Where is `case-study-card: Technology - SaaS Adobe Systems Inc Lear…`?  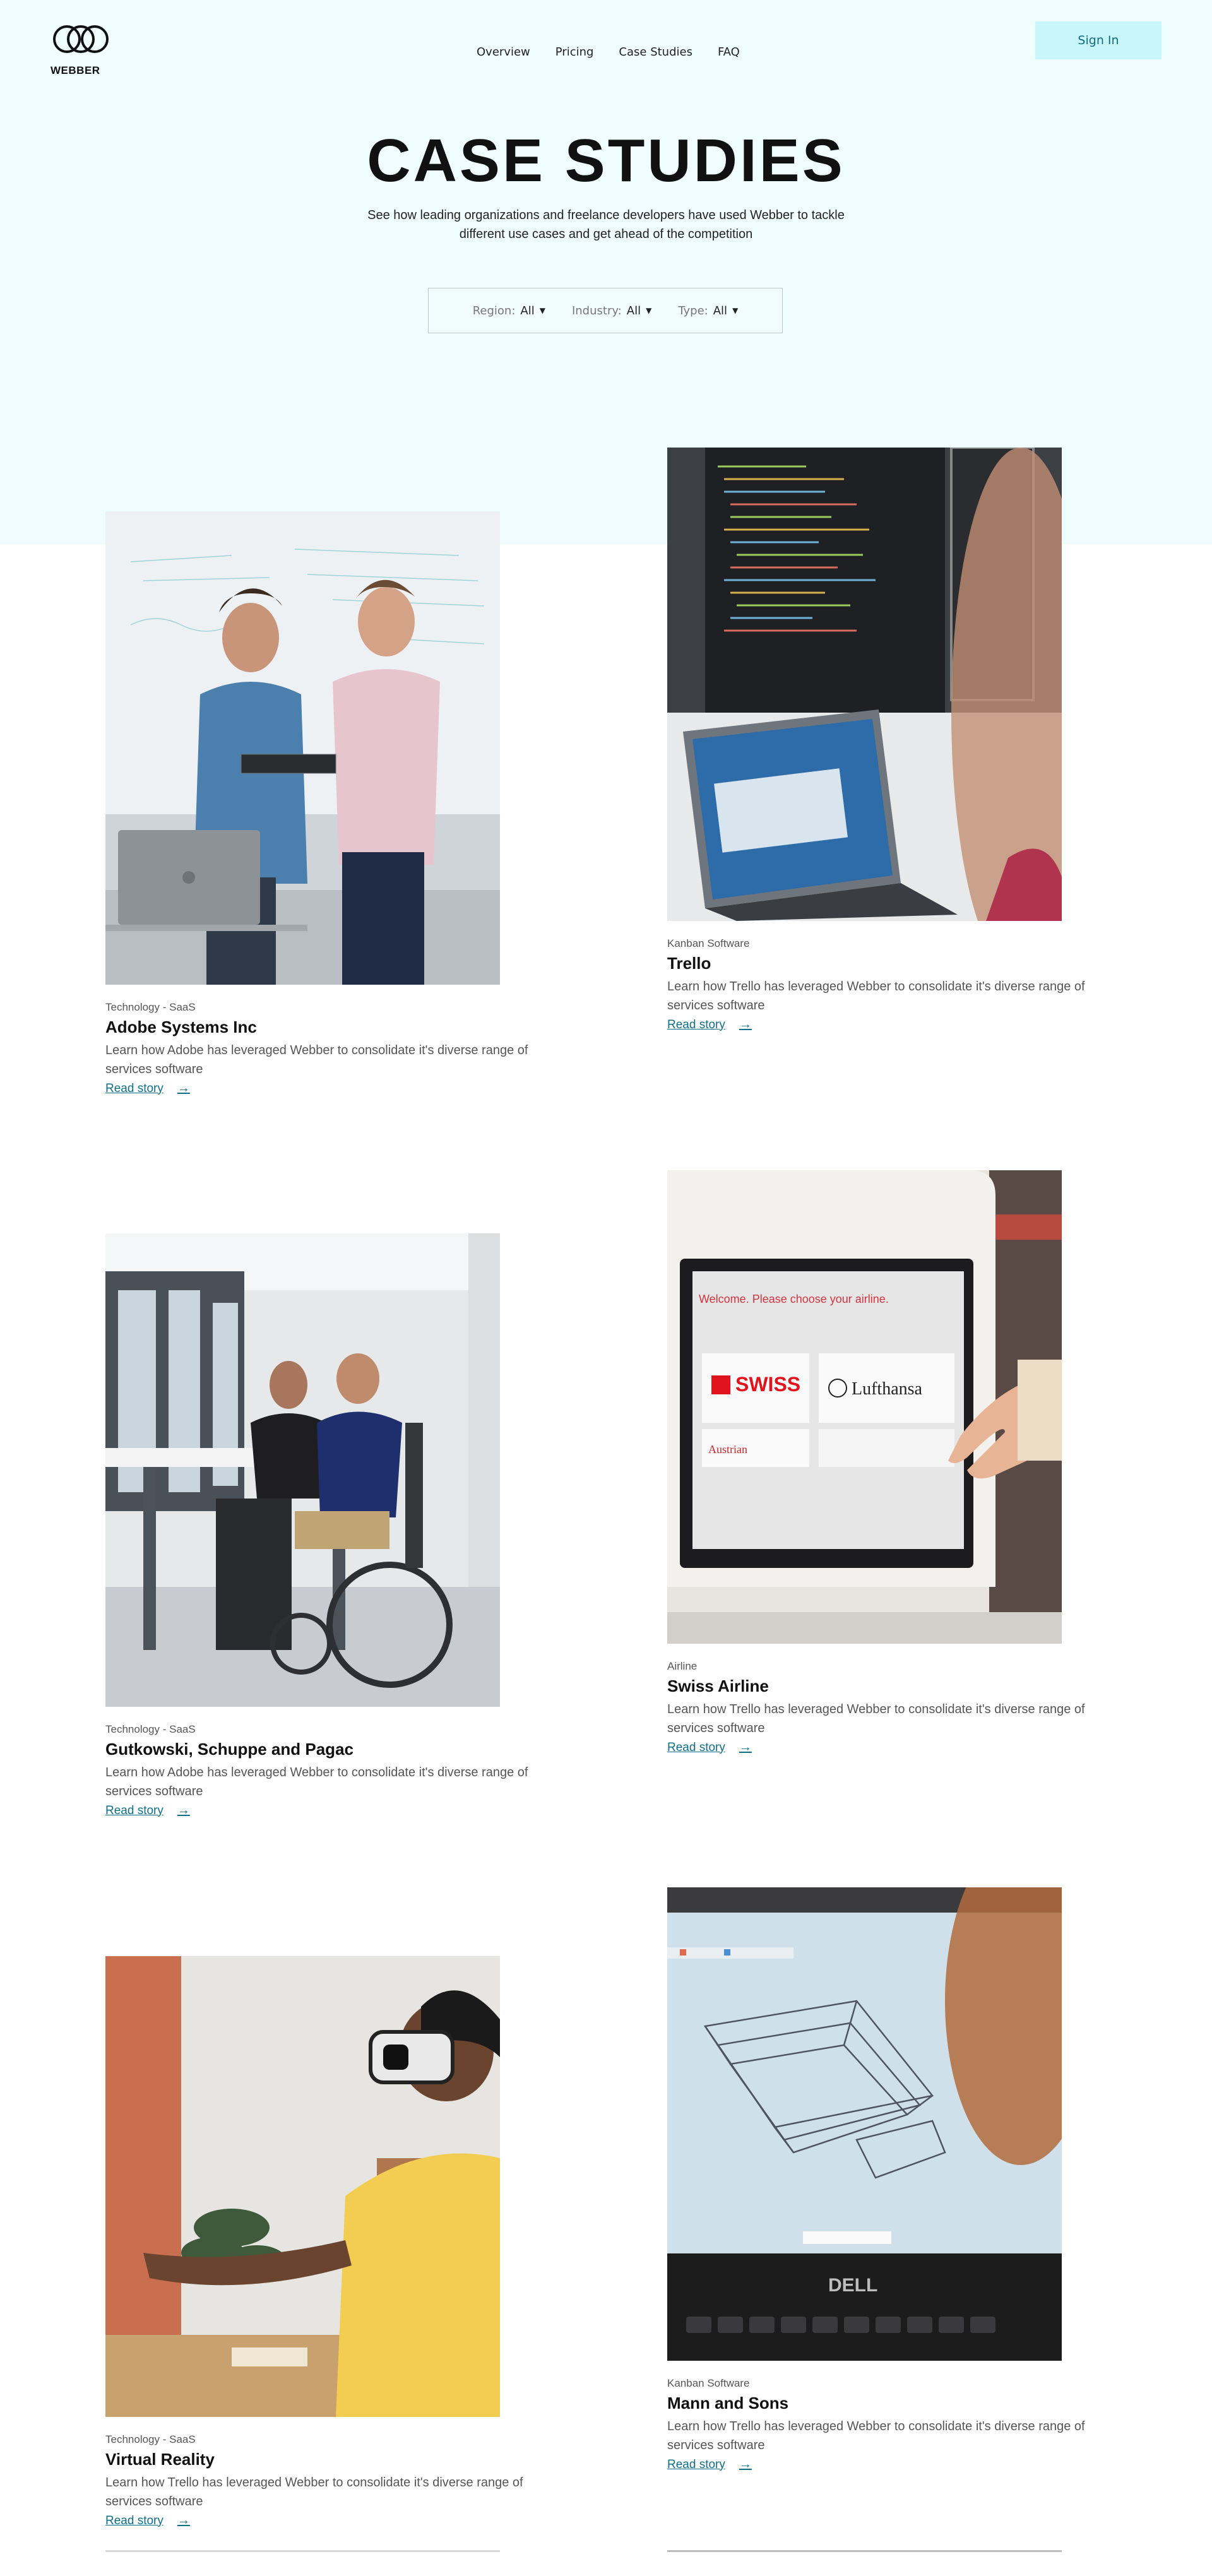
case-study-card: Technology - SaaS Adobe Systems Inc Lear… is located at coordinates (332, 804).